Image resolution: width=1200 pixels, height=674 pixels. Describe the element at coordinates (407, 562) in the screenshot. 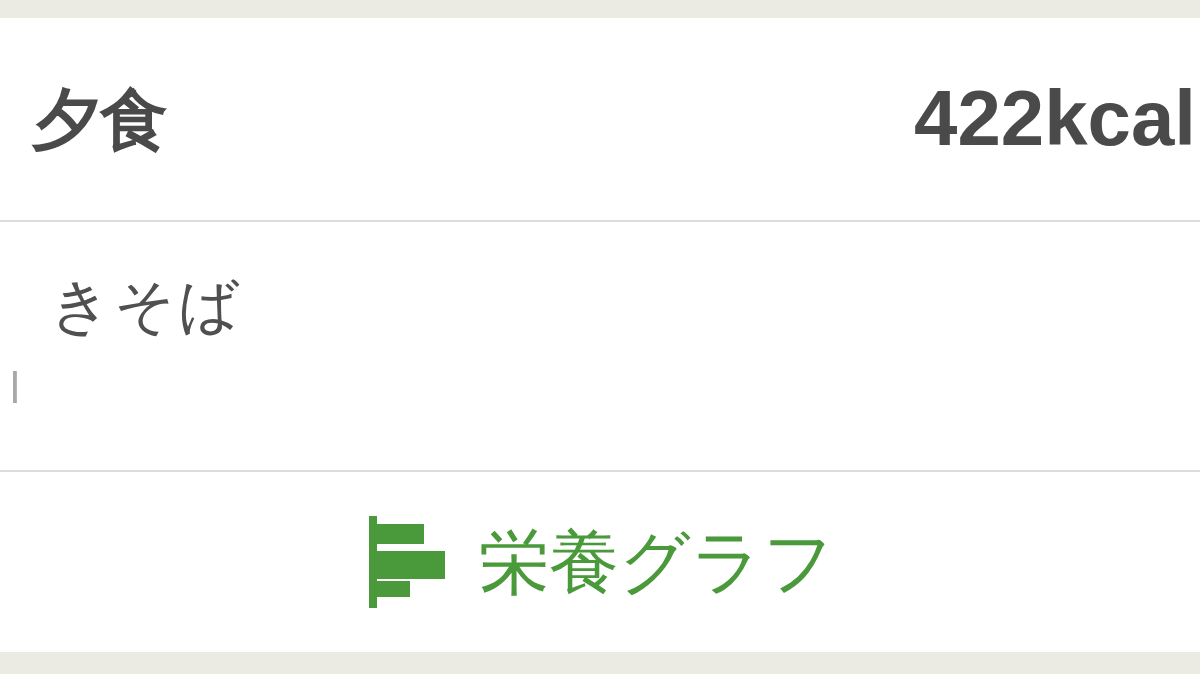

I see `bar-chart-icon` at that location.